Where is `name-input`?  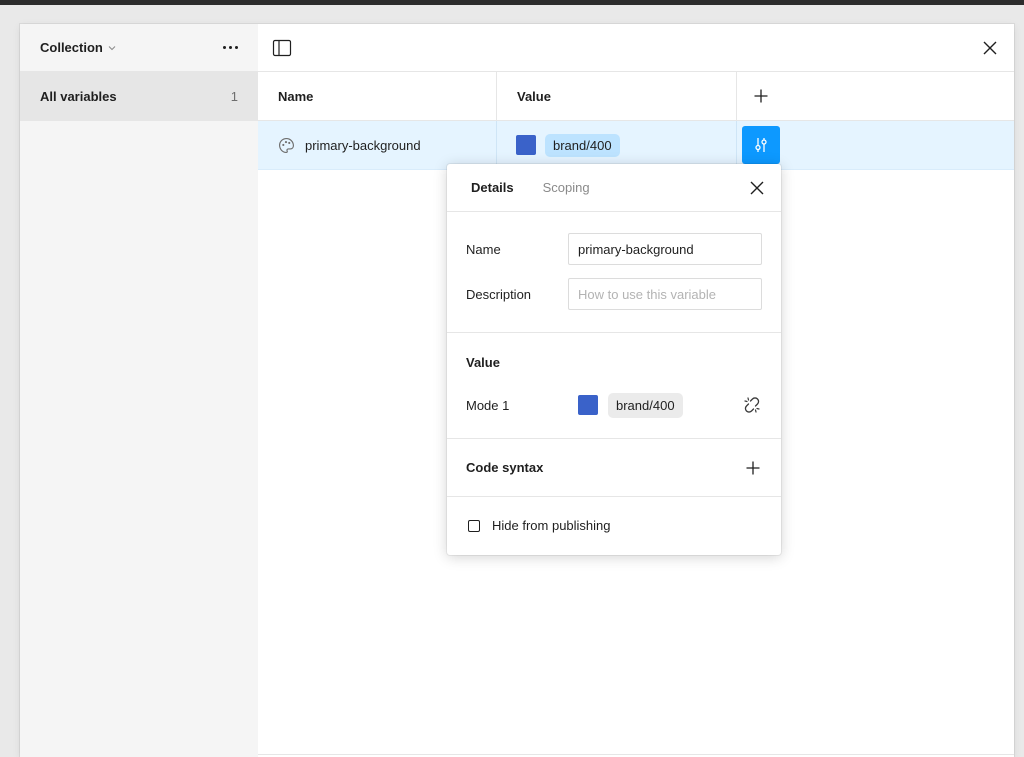 name-input is located at coordinates (665, 249).